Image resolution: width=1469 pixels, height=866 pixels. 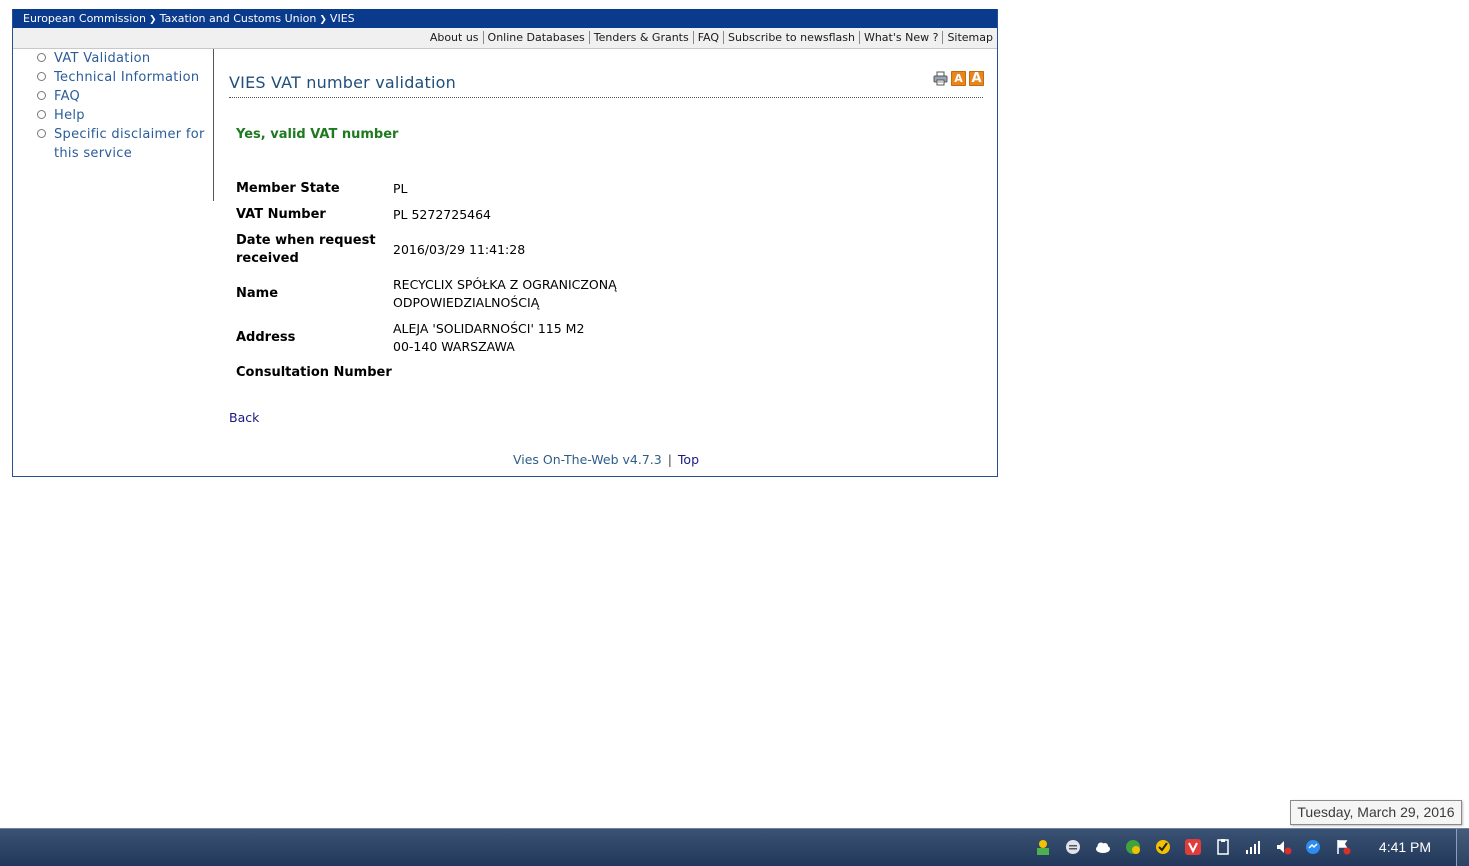 I want to click on table-row: Member State PL, so click(x=426, y=189).